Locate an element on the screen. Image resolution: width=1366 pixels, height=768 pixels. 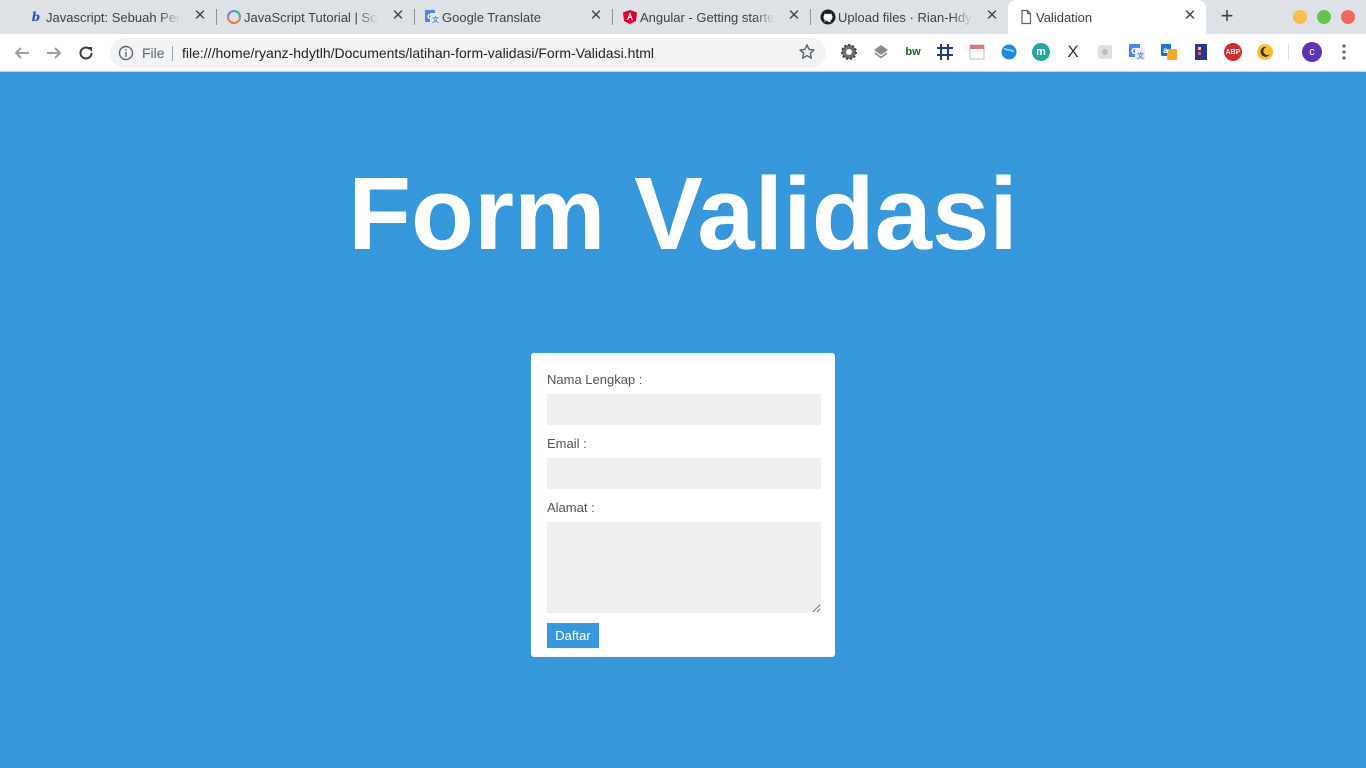
tab-google-translate: G文 Google Translate ✕ is located at coordinates (513, 17).